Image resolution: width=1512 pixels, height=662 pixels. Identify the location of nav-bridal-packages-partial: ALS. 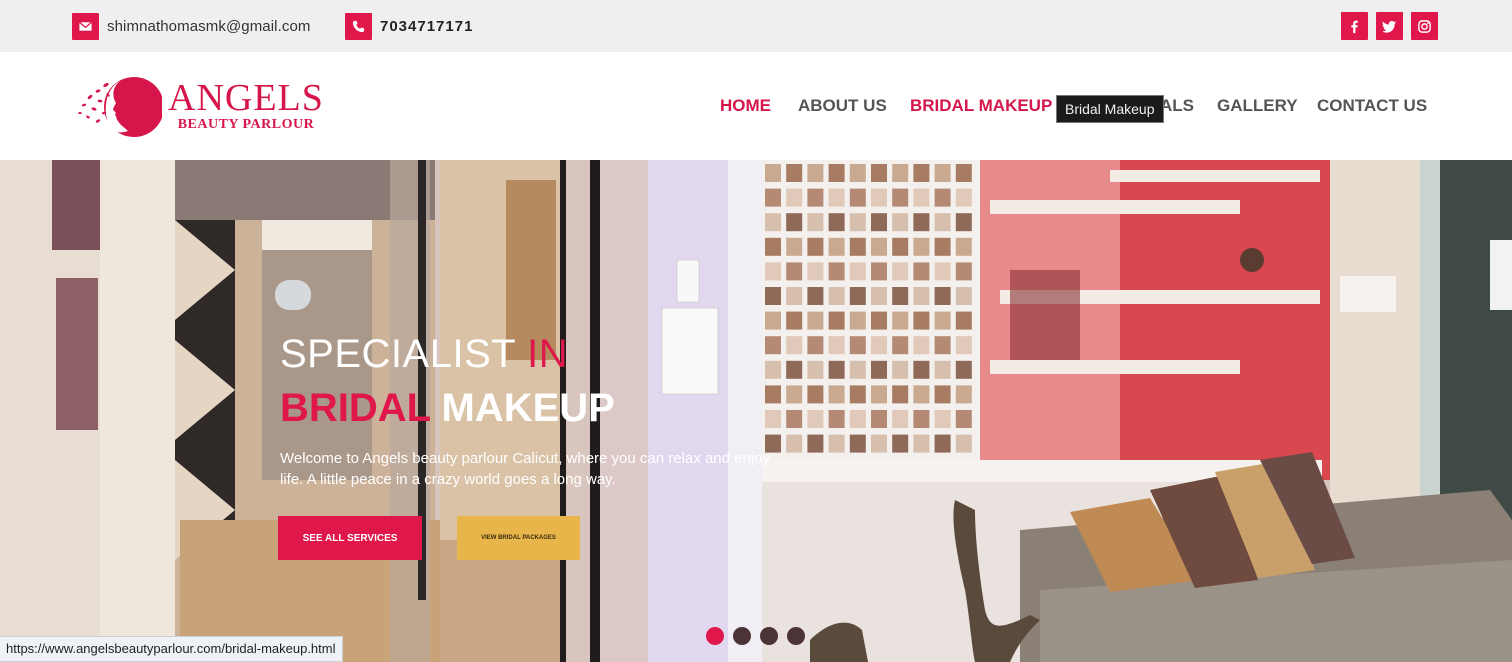
(1177, 106).